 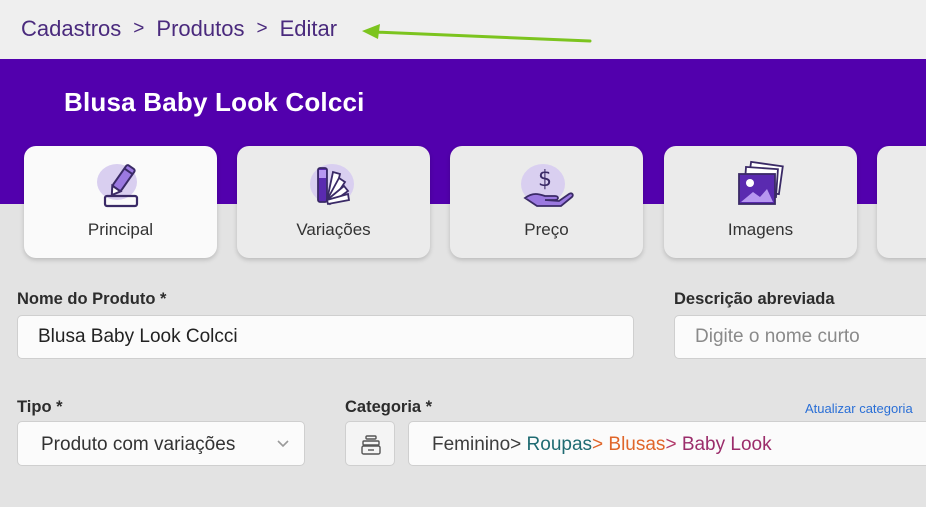 I want to click on type-select-value: Produto com variações, so click(x=138, y=444).